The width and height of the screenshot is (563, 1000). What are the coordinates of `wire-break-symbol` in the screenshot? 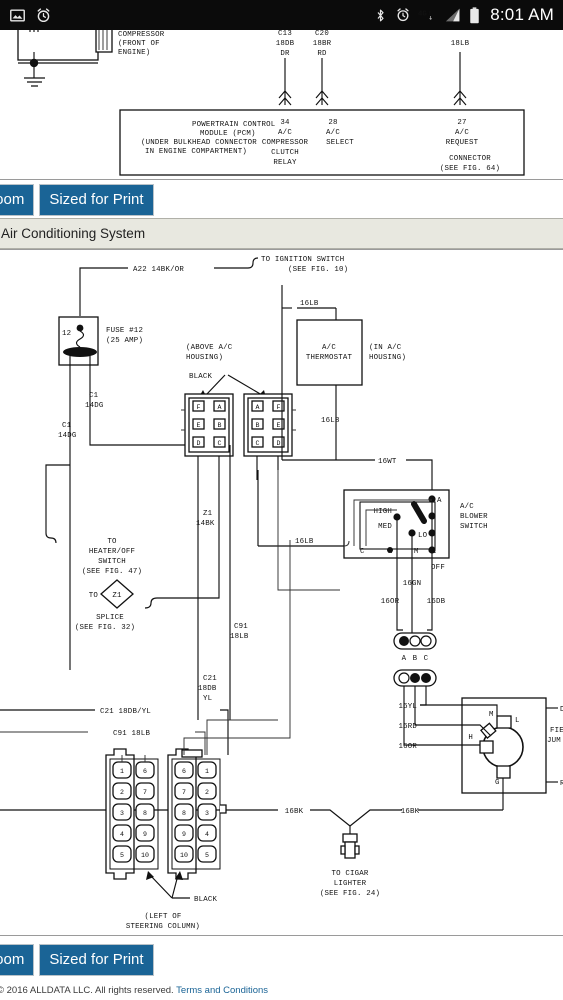 It's located at (253, 263).